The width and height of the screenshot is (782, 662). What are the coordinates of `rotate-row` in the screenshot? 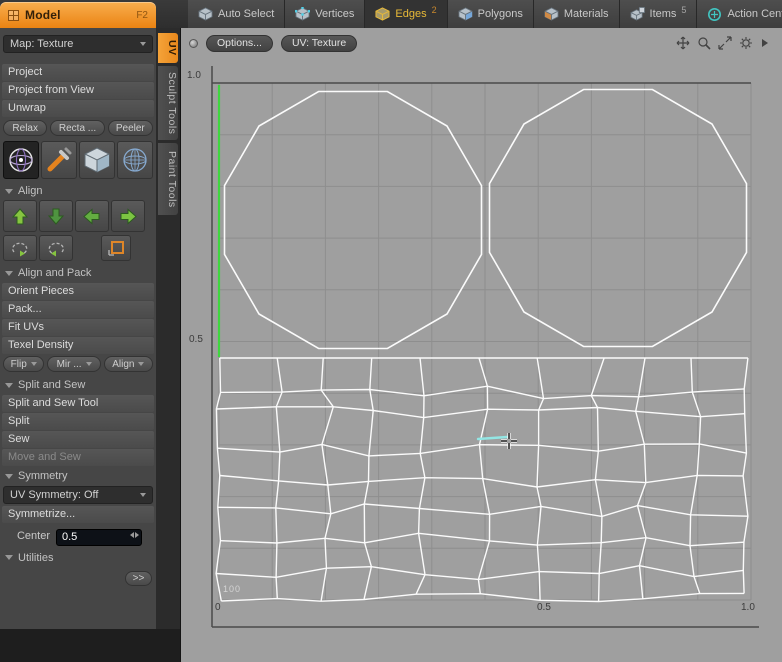 It's located at (78, 248).